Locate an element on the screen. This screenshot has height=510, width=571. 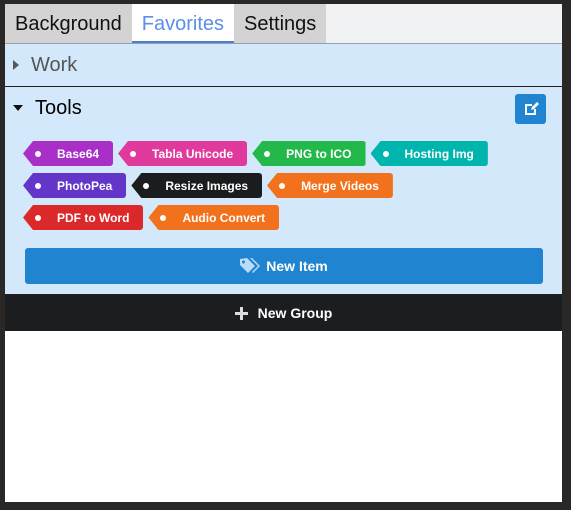
tag-label: Merge Videos is located at coordinates (340, 185).